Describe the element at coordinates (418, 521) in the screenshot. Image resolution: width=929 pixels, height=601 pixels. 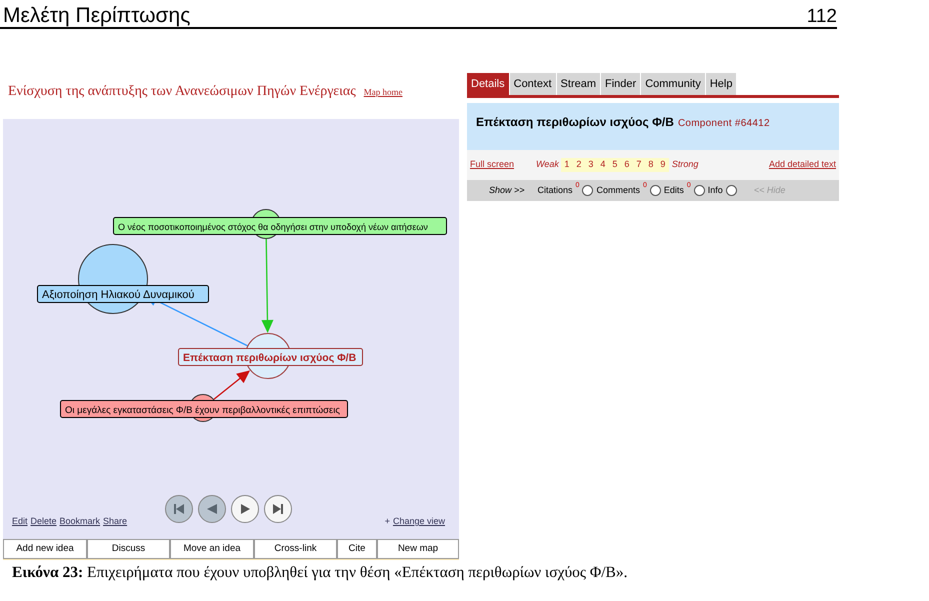
I see `change-view-link: Change view` at that location.